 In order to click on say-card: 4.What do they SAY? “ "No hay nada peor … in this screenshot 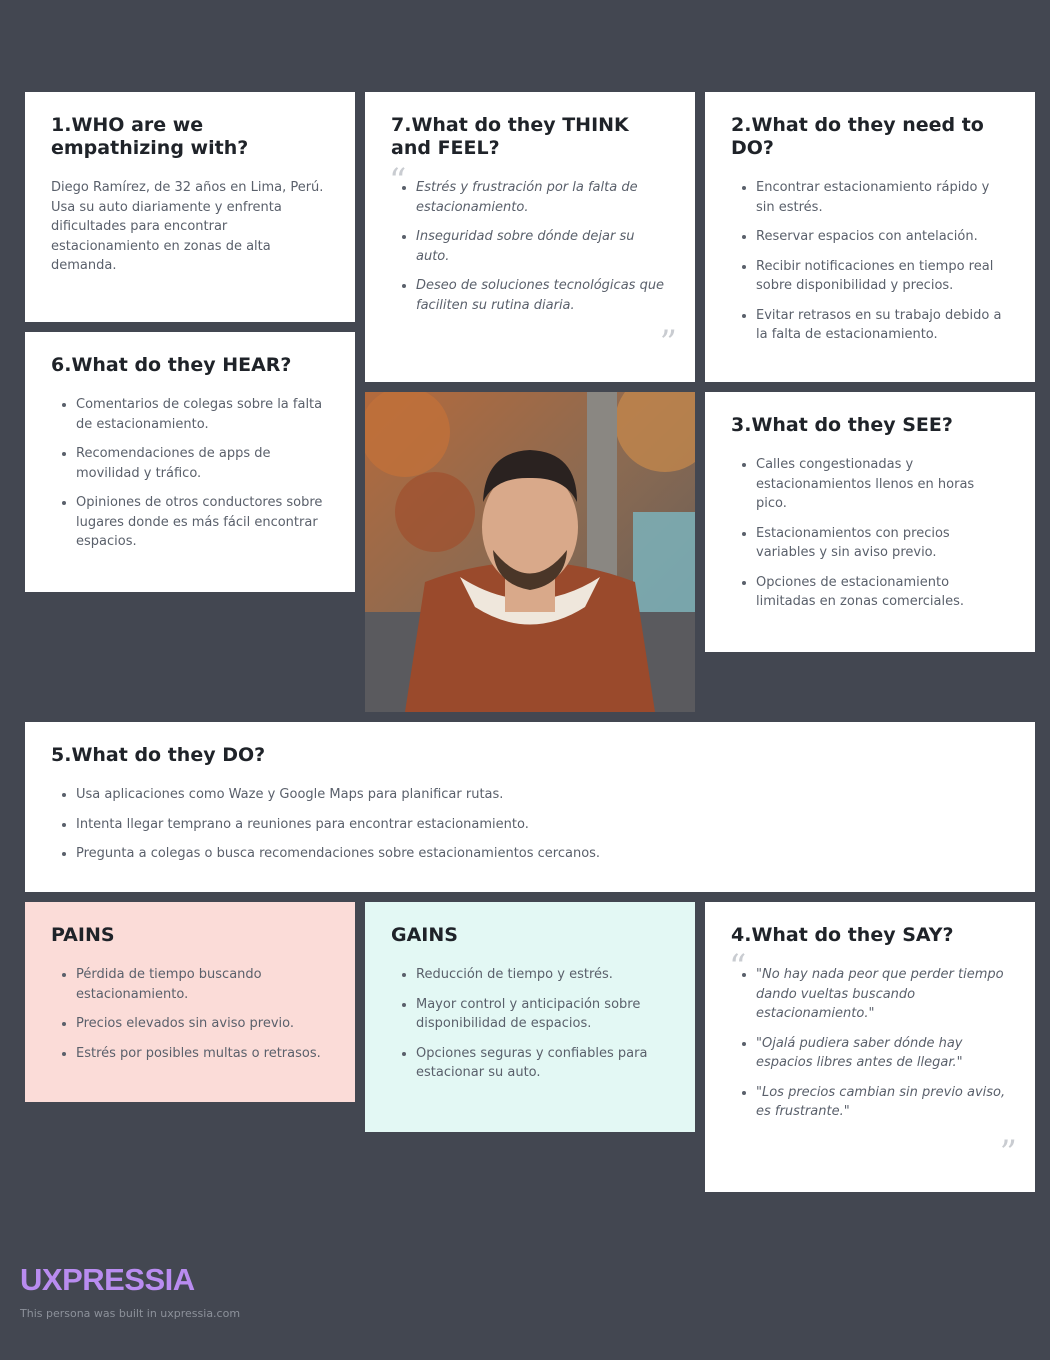, I will do `click(870, 1047)`.